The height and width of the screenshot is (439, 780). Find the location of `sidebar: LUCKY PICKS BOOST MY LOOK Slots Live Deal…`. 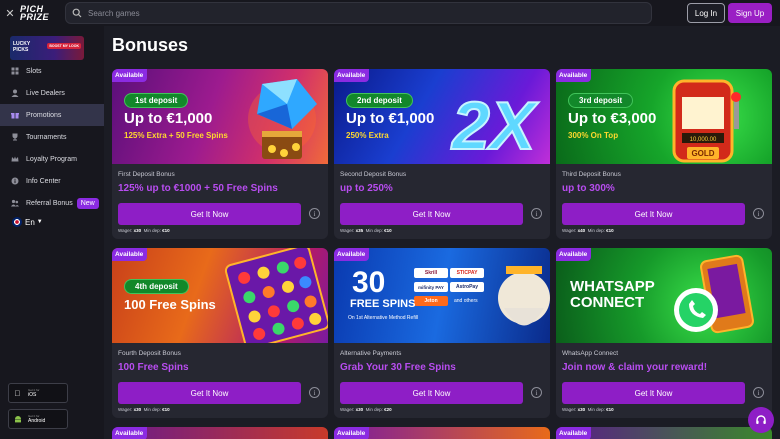

sidebar: LUCKY PICKS BOOST MY LOOK Slots Live Deal… is located at coordinates (52, 232).